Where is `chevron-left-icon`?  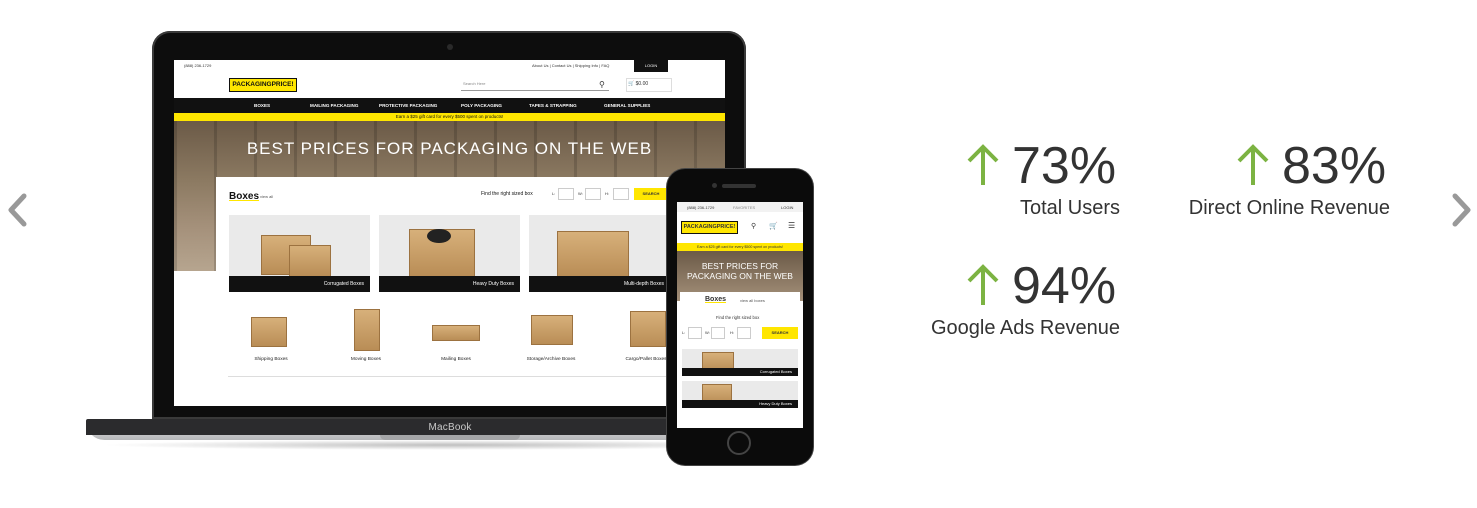 chevron-left-icon is located at coordinates (17, 210).